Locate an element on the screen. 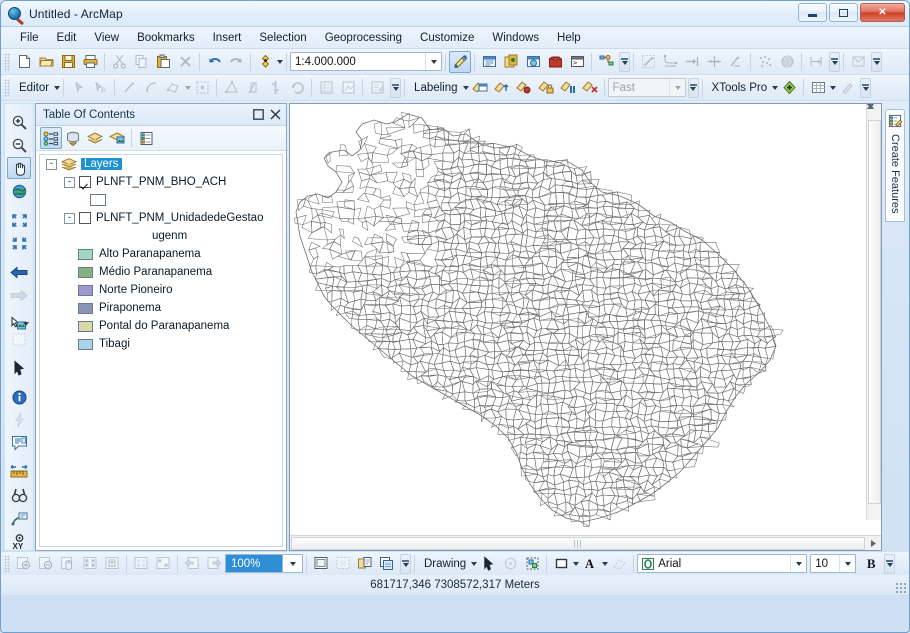 The width and height of the screenshot is (910, 633). identify-icon is located at coordinates (19, 397).